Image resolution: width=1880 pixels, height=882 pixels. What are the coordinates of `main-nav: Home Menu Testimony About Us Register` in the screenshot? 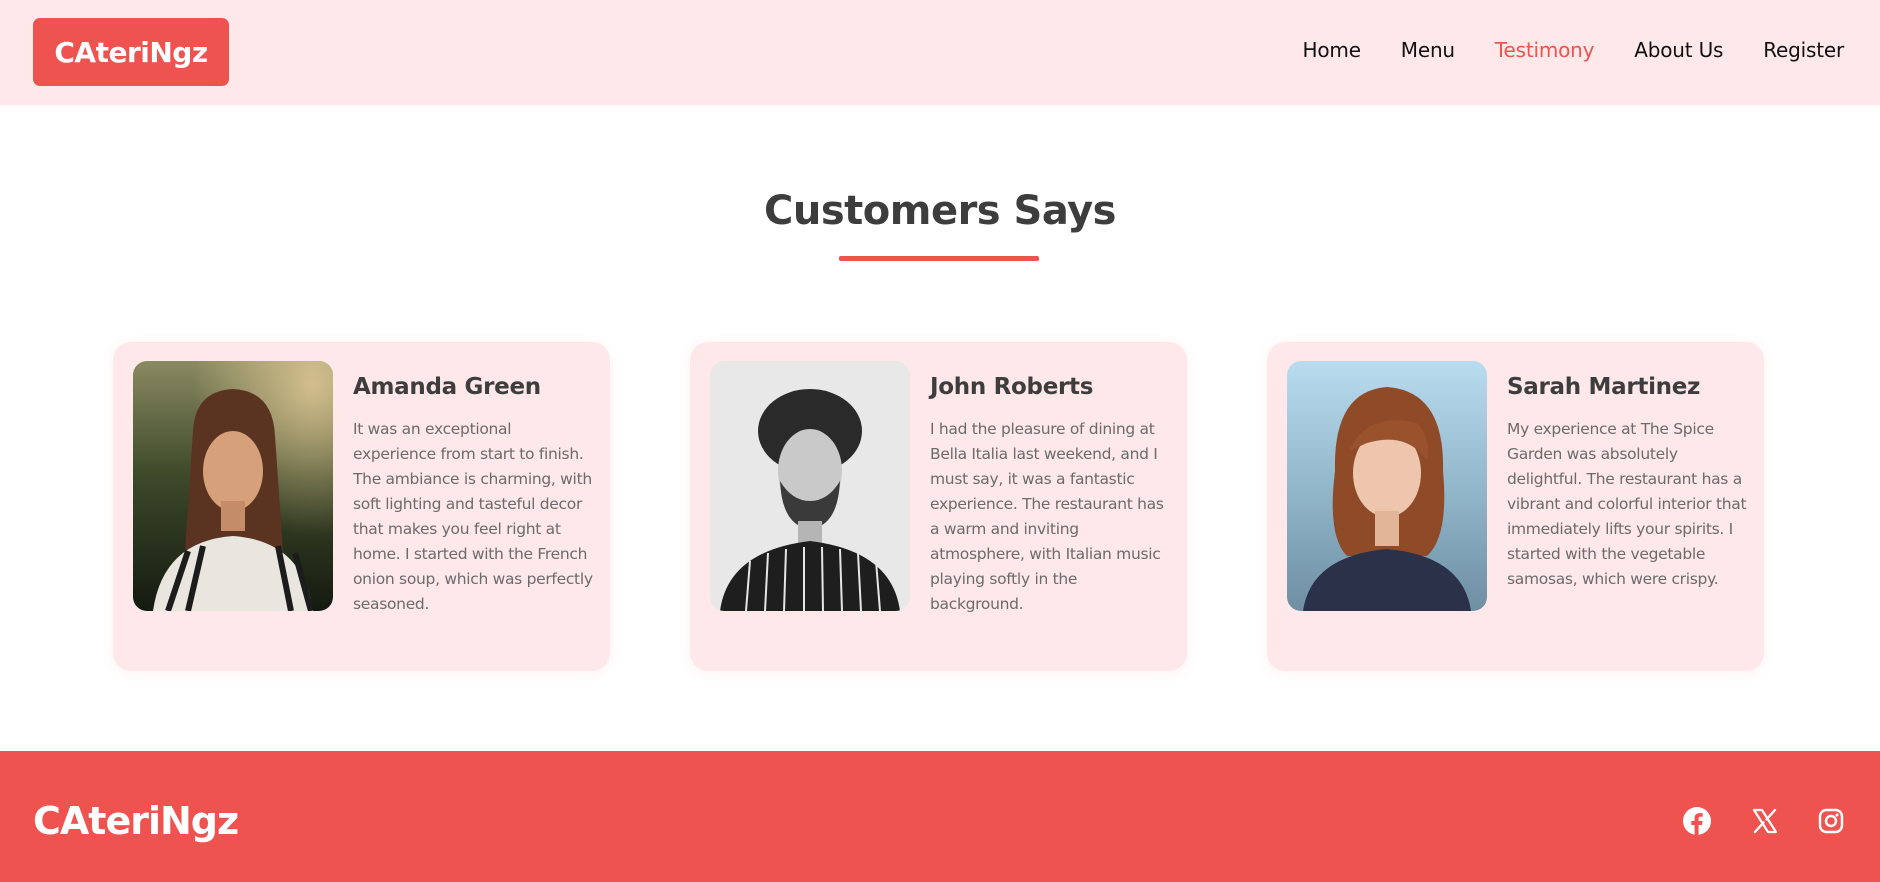 It's located at (1574, 50).